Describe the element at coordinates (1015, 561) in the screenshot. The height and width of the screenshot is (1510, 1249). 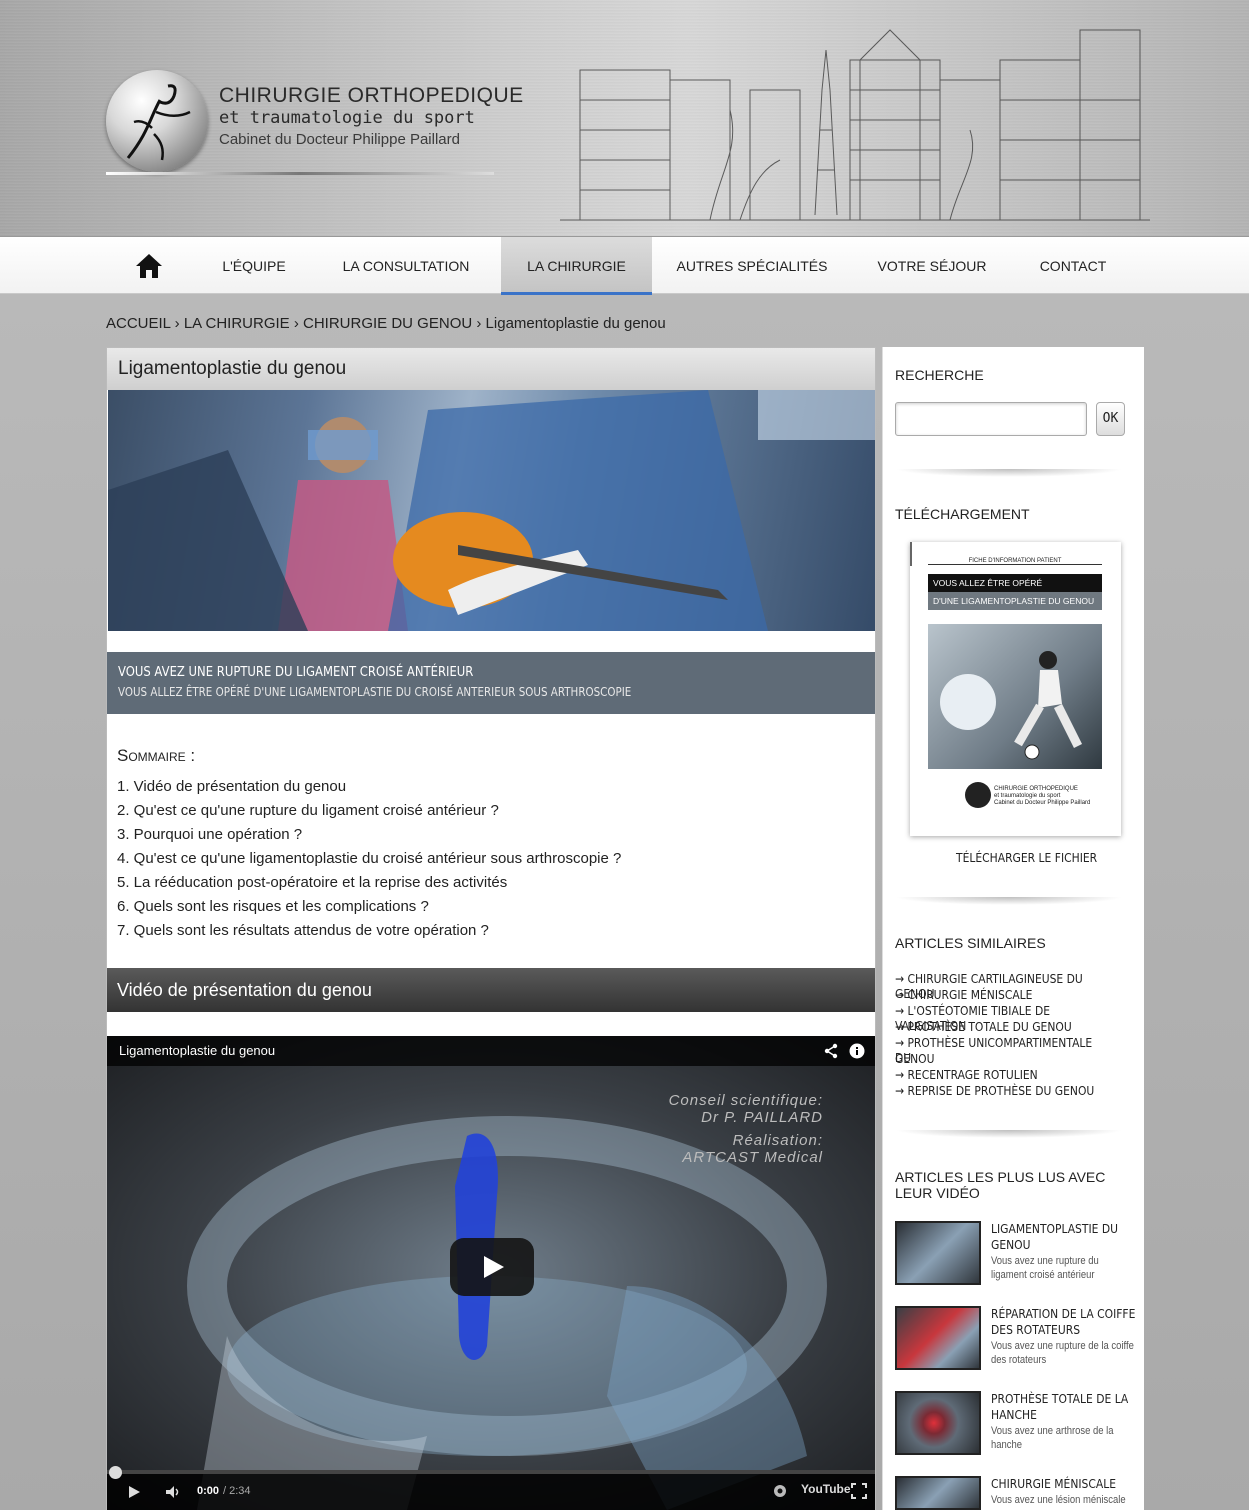
I see `doc-header: FICHE D'INFORMATION PATIENT` at that location.